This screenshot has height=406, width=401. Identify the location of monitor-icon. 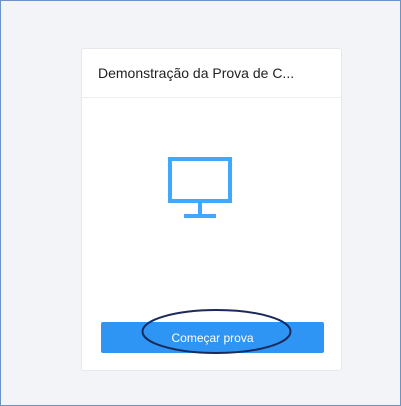
(200, 193).